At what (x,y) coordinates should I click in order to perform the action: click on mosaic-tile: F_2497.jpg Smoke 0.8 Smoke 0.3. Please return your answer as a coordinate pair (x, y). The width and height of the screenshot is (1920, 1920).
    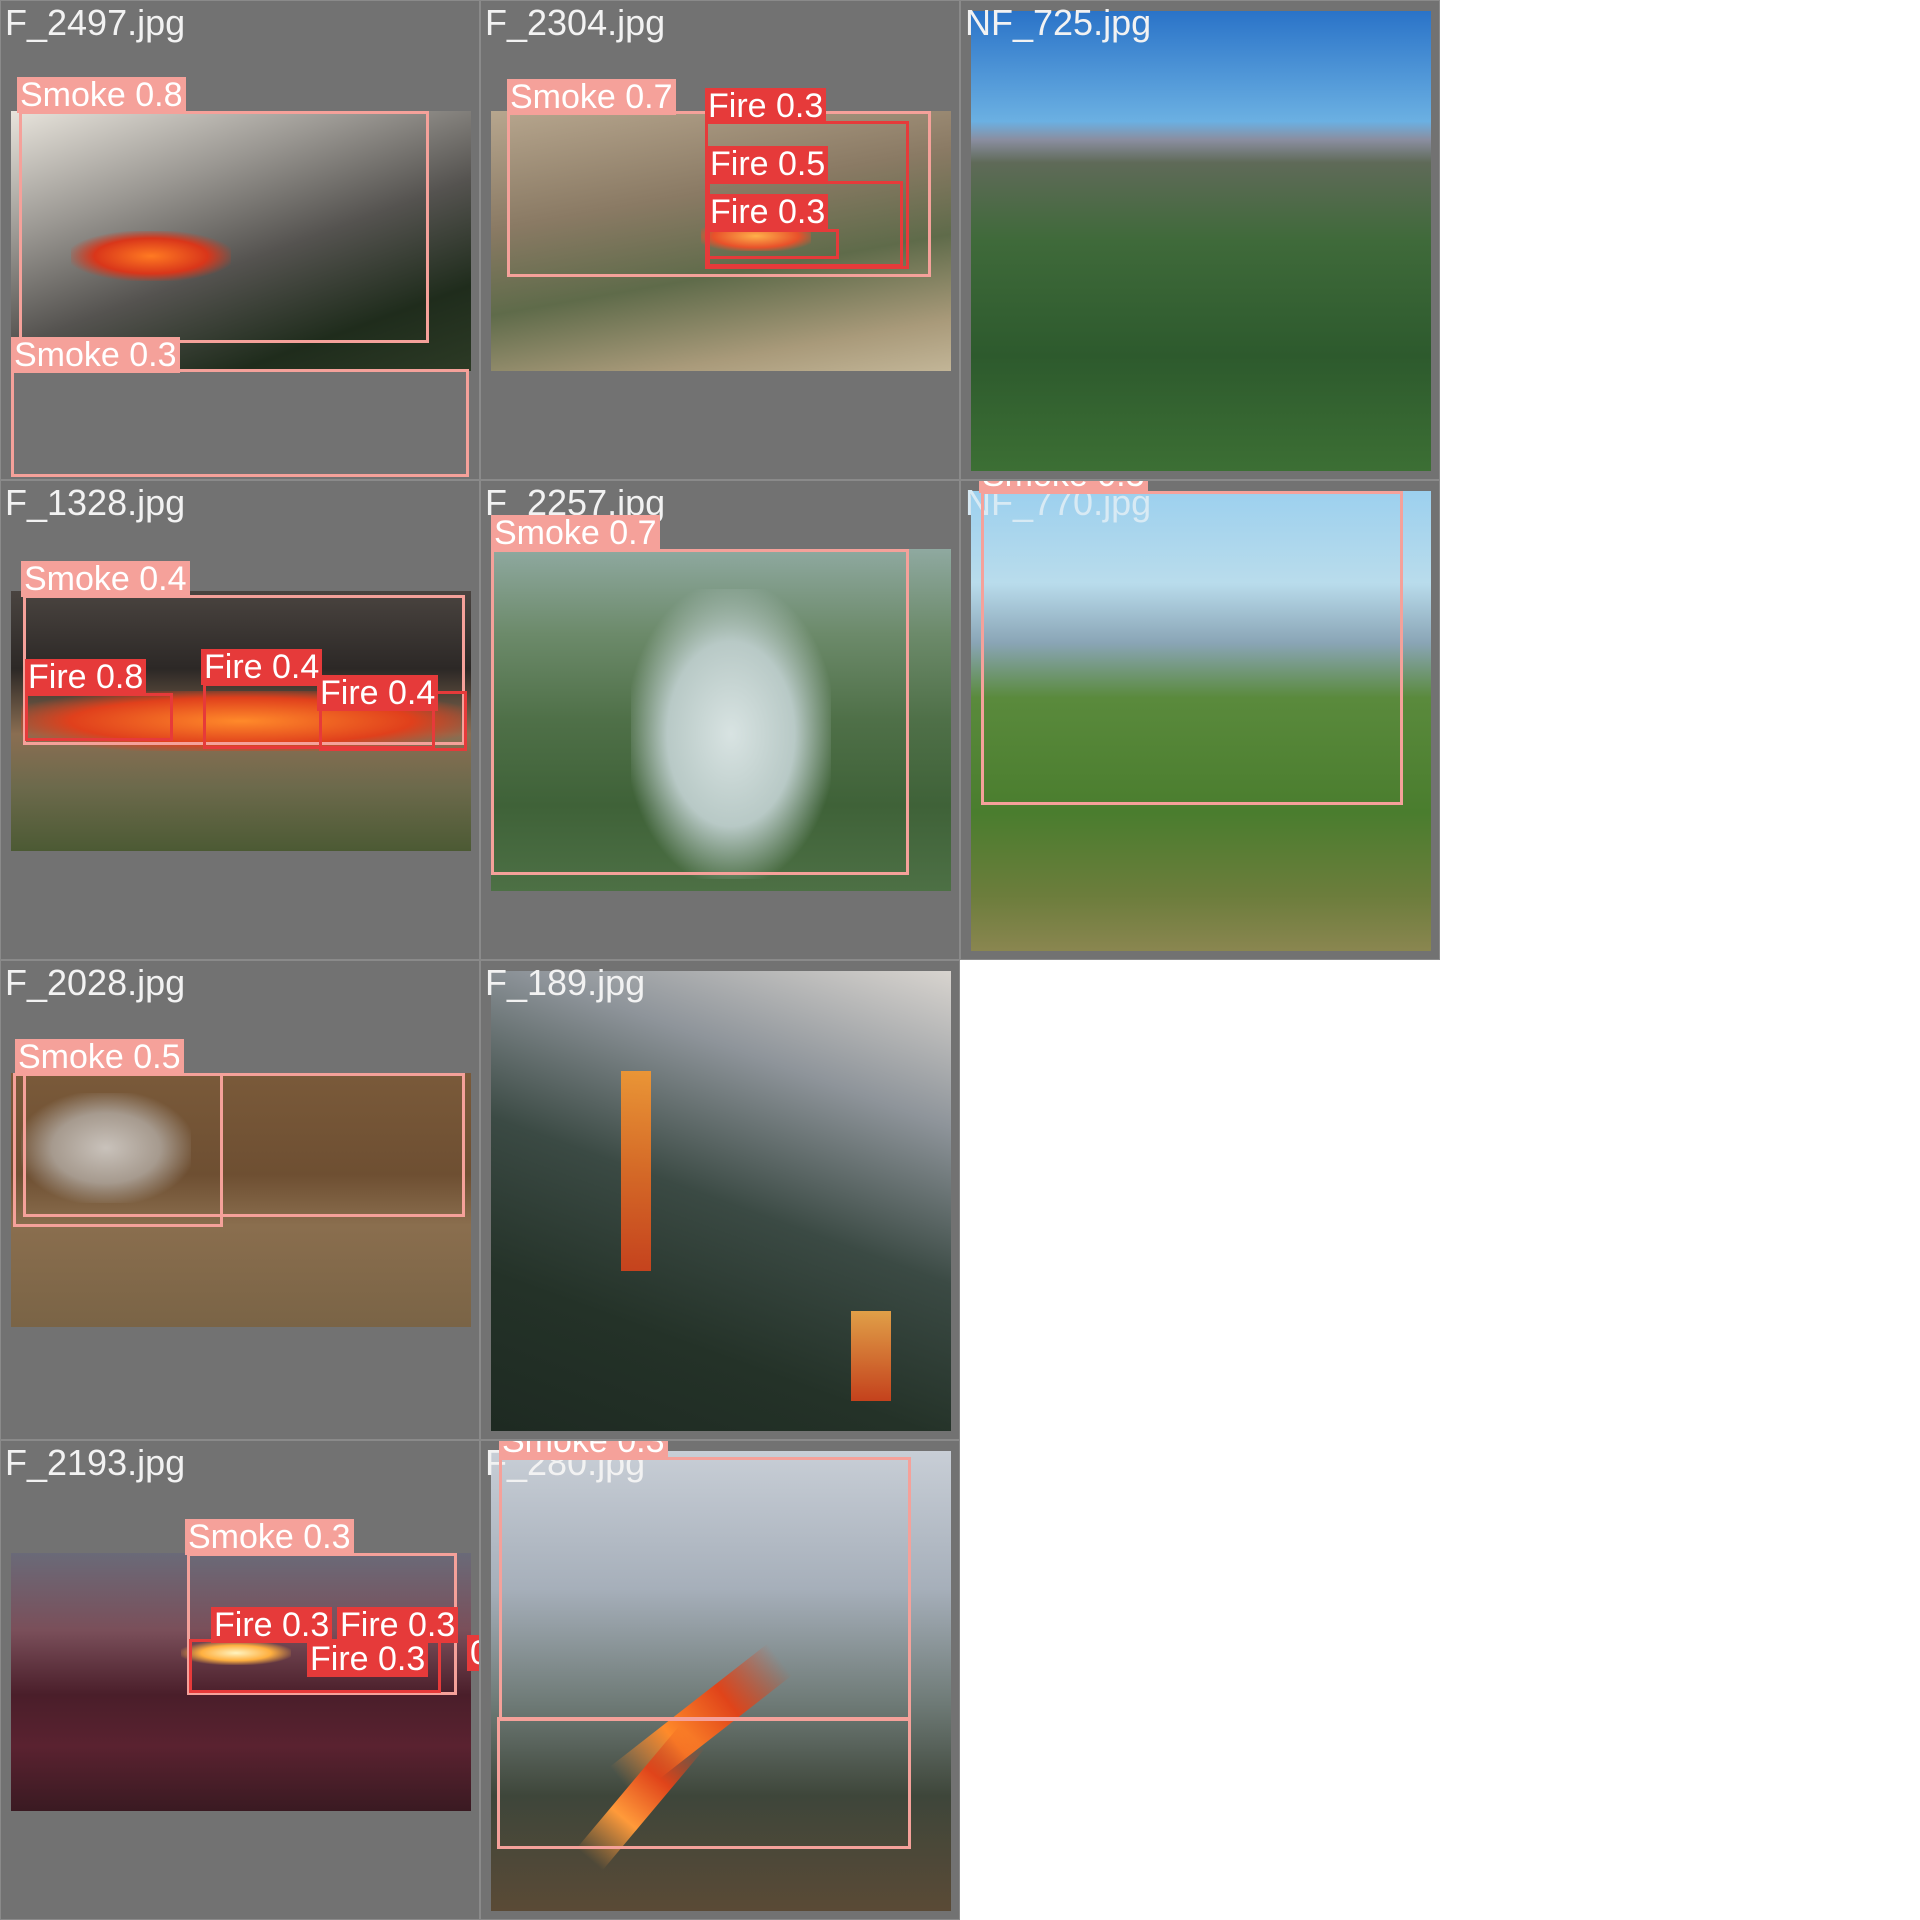
    Looking at the image, I should click on (240, 240).